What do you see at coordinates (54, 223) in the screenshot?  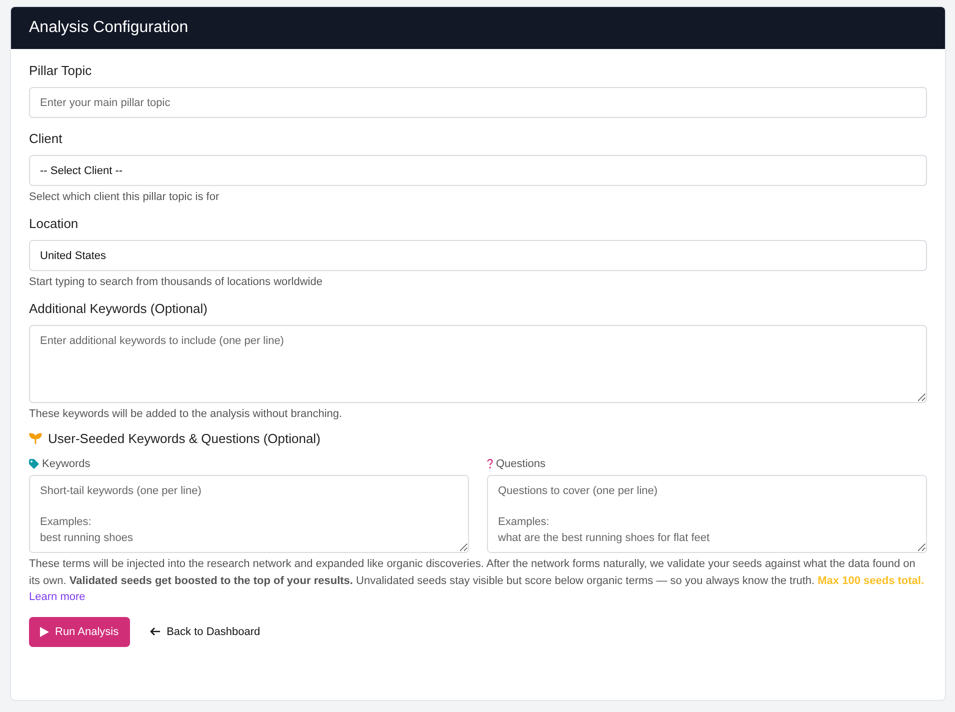 I see `field-label: Location` at bounding box center [54, 223].